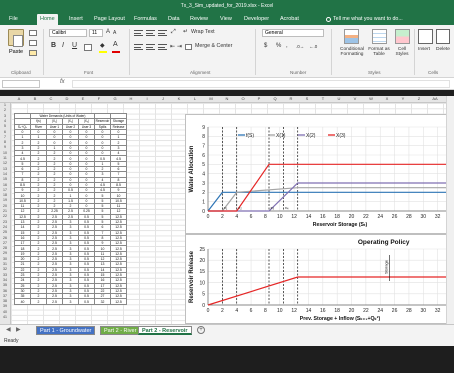  Describe the element at coordinates (211, 98) in the screenshot. I see `column-header: M` at that location.